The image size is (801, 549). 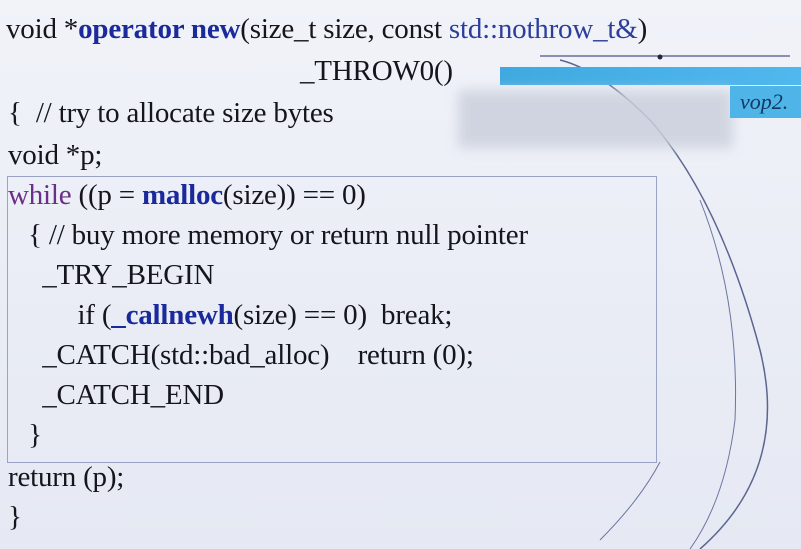 I want to click on code-line-2: _THROW0(), so click(x=376, y=71).